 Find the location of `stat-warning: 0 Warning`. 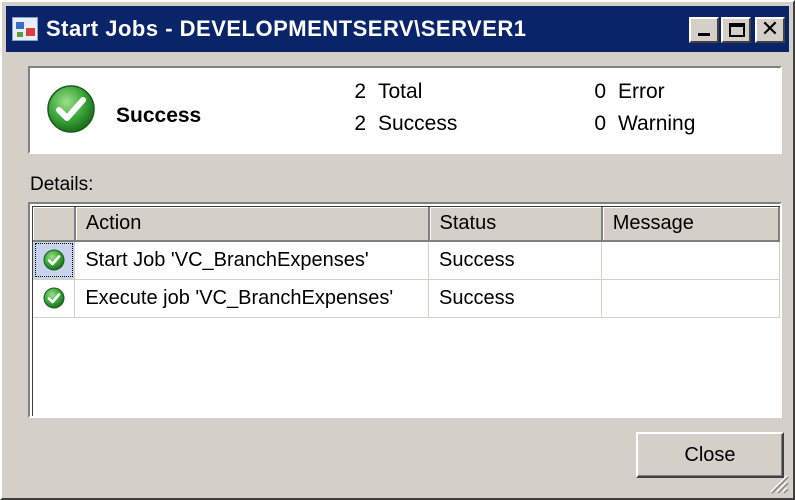

stat-warning: 0 Warning is located at coordinates (640, 124).